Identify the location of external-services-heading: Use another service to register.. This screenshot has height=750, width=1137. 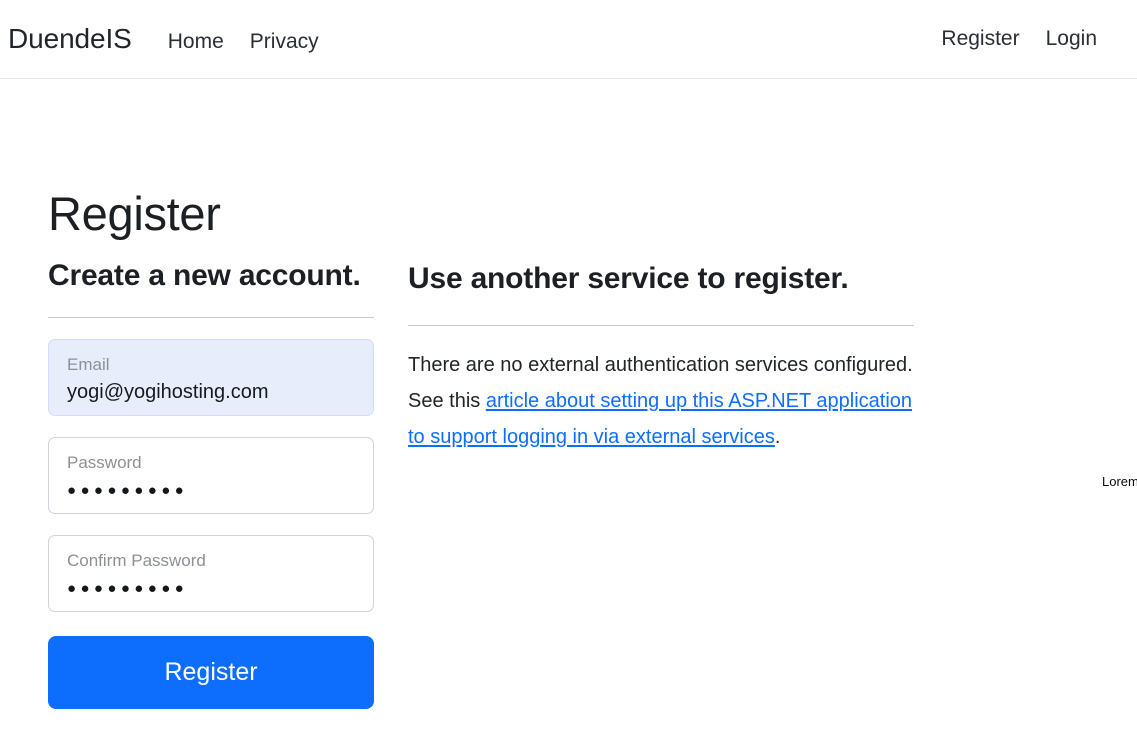
(628, 278).